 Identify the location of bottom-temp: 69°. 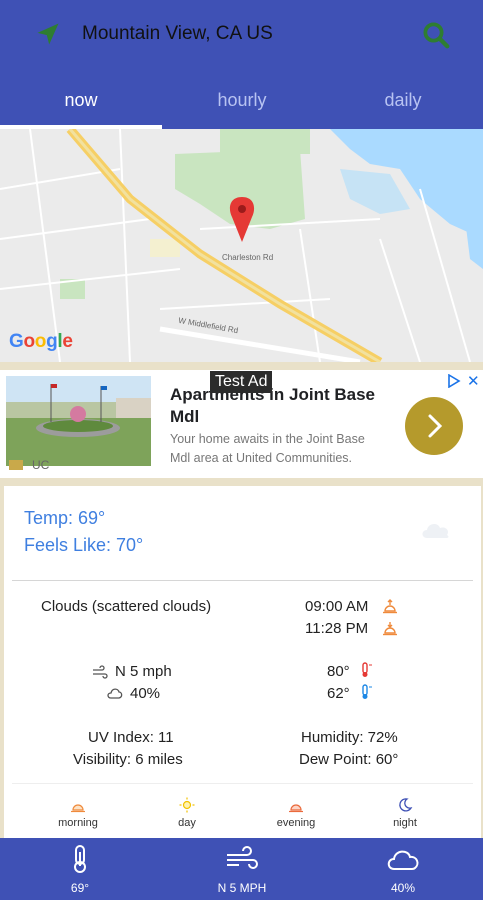
(80, 869).